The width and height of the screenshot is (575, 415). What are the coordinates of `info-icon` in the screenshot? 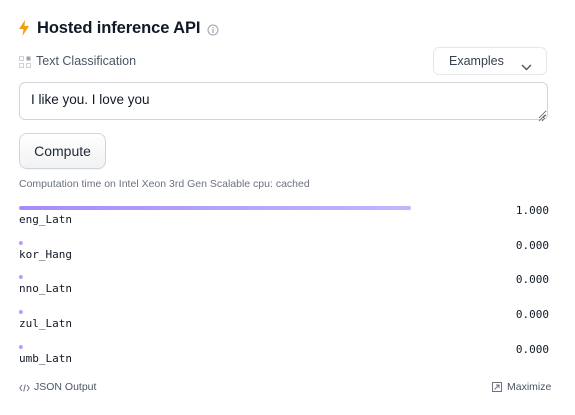 It's located at (213, 29).